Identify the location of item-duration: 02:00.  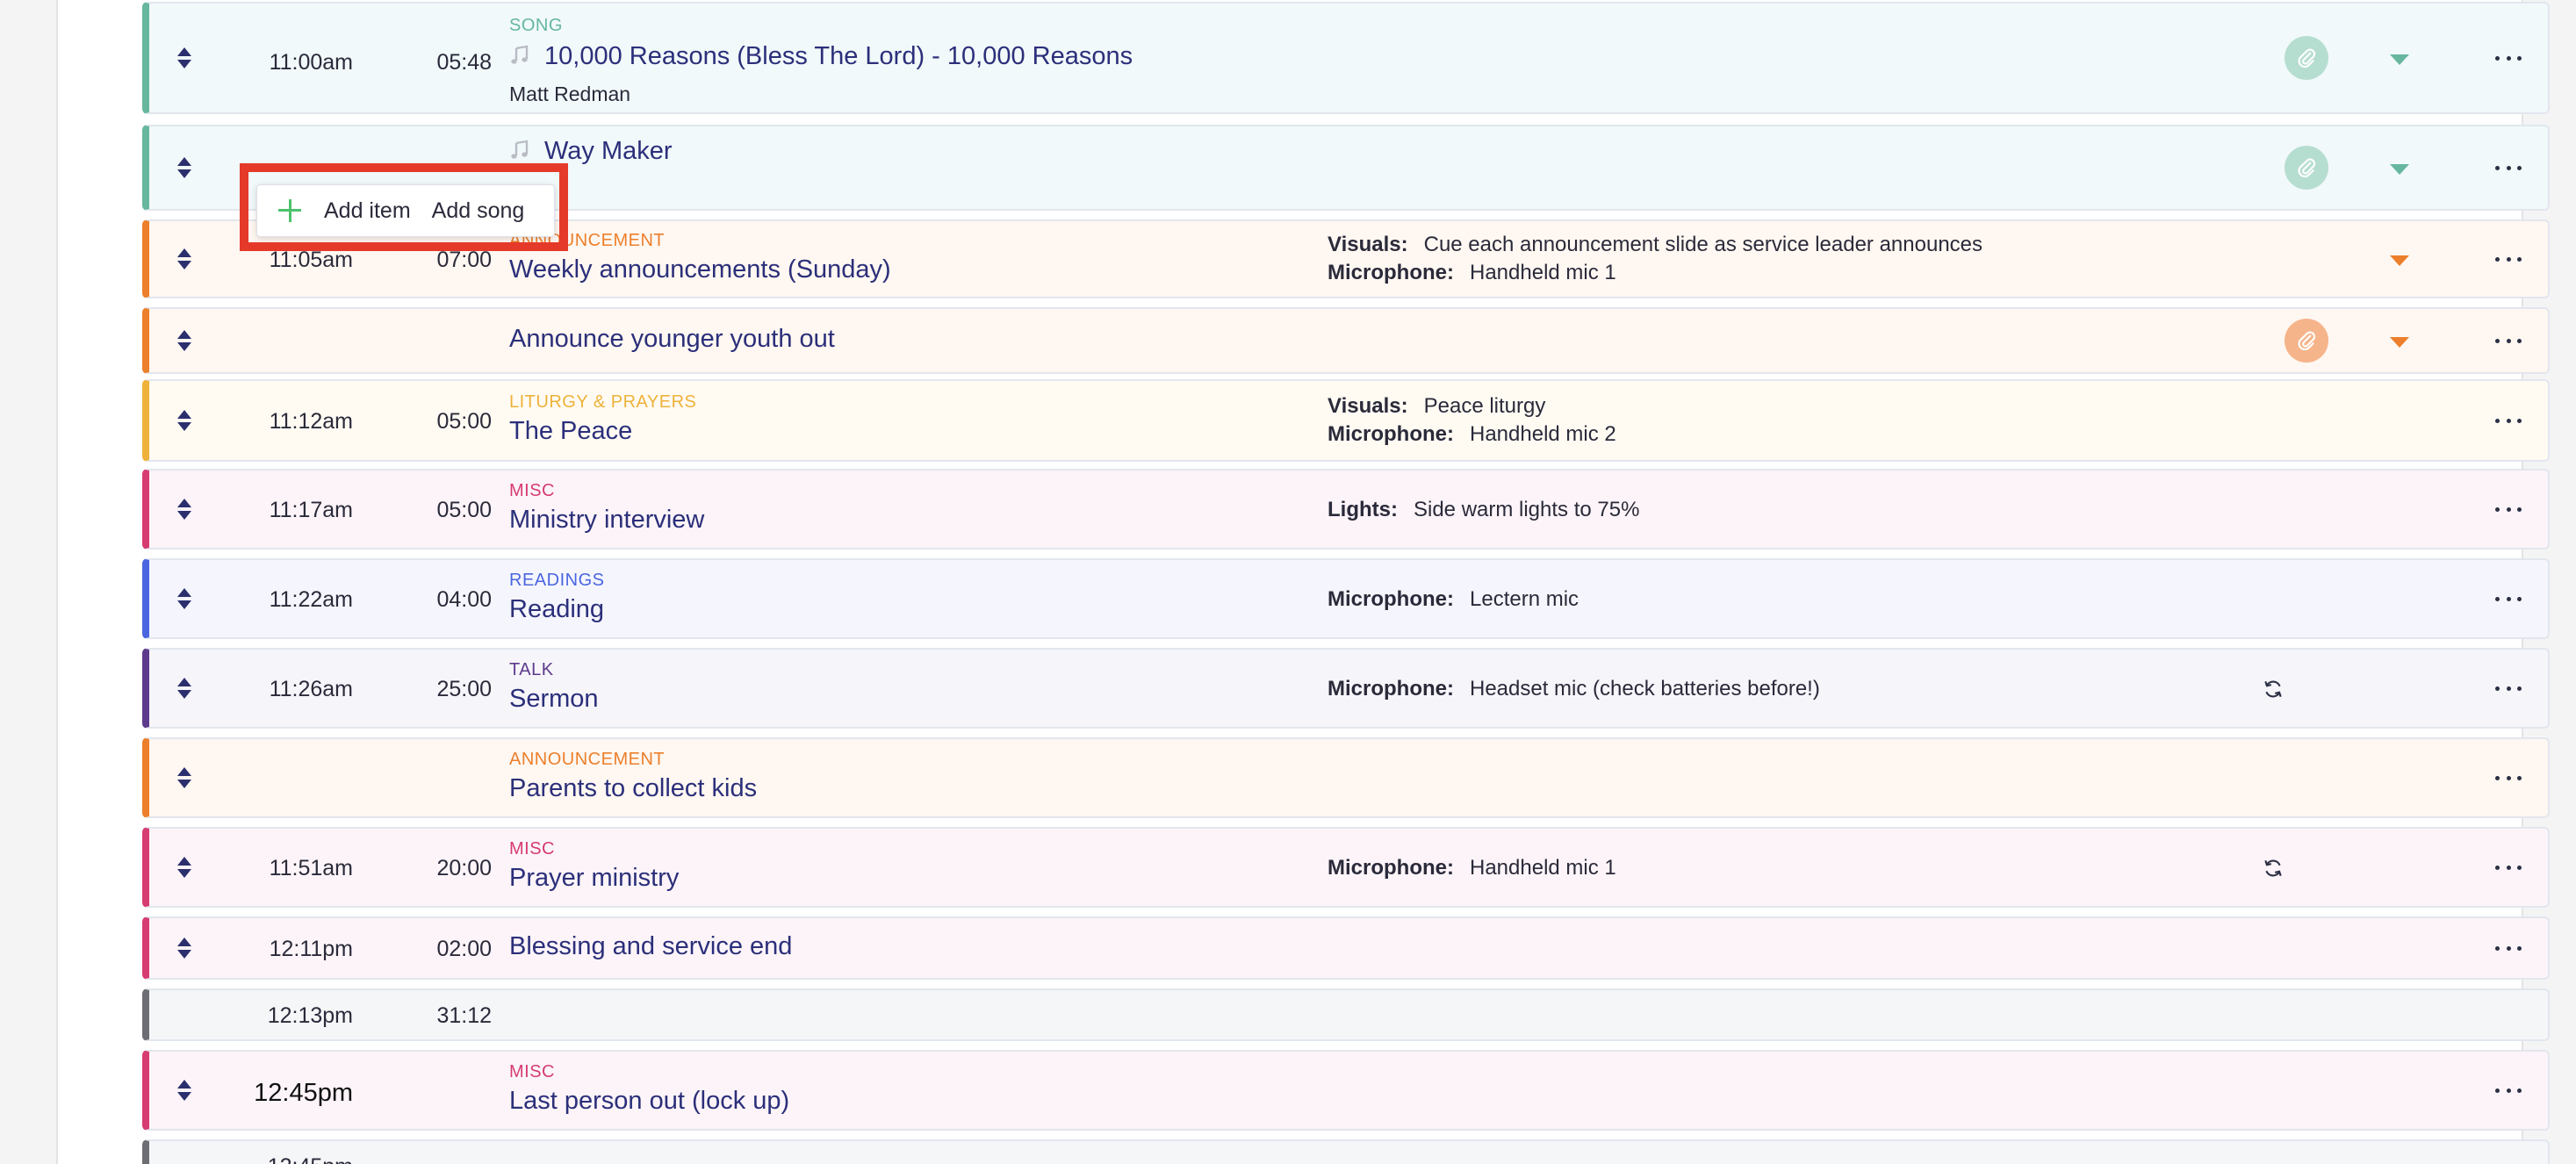
(464, 949).